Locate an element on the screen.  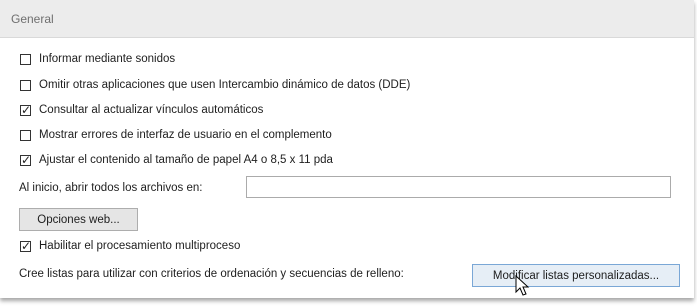
mouse-pointer-icon is located at coordinates (522, 285).